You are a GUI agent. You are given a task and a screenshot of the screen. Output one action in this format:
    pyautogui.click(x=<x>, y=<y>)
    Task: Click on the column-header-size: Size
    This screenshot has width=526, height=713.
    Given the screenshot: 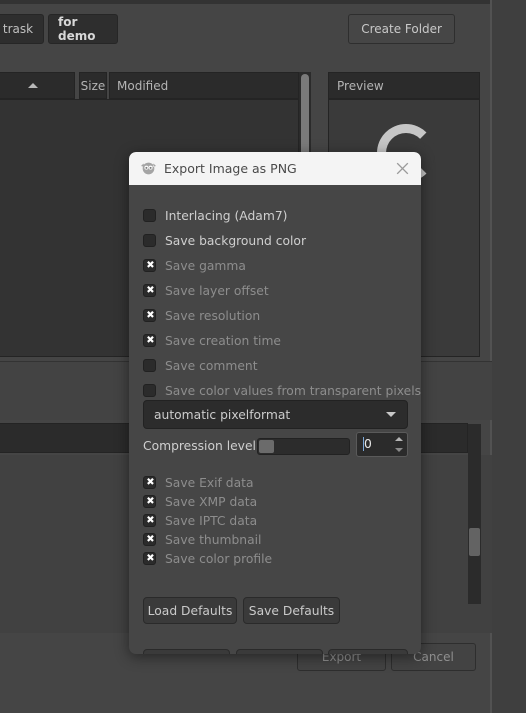 What is the action you would take?
    pyautogui.click(x=93, y=85)
    